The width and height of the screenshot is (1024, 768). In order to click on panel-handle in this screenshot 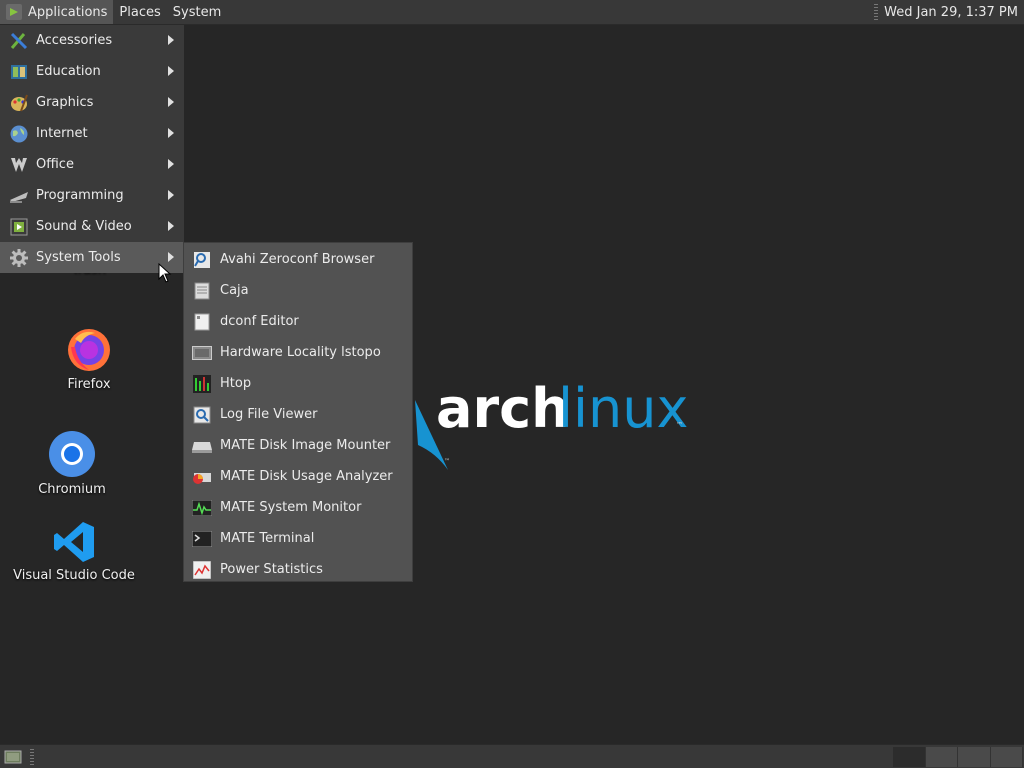, I will do `click(876, 12)`.